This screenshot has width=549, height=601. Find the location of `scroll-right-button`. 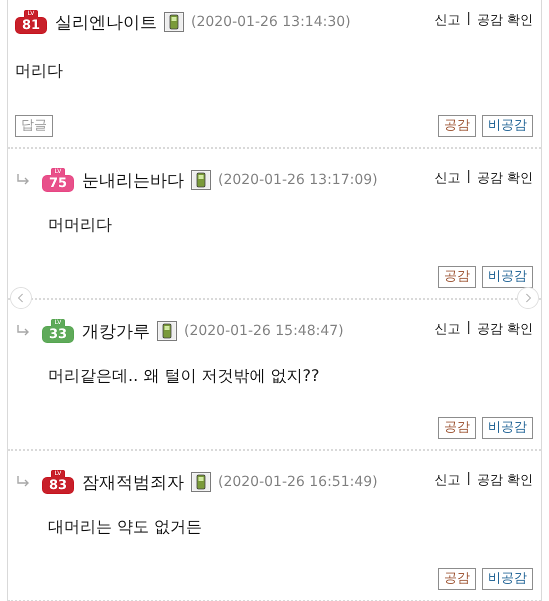

scroll-right-button is located at coordinates (528, 298).